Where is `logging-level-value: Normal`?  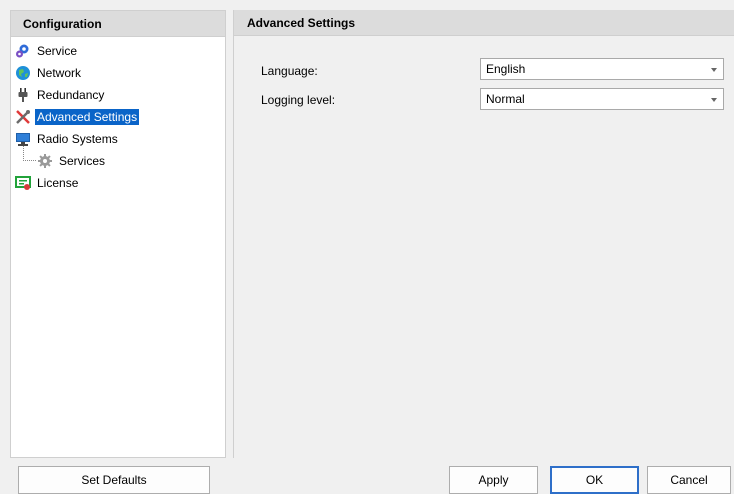 logging-level-value: Normal is located at coordinates (505, 99).